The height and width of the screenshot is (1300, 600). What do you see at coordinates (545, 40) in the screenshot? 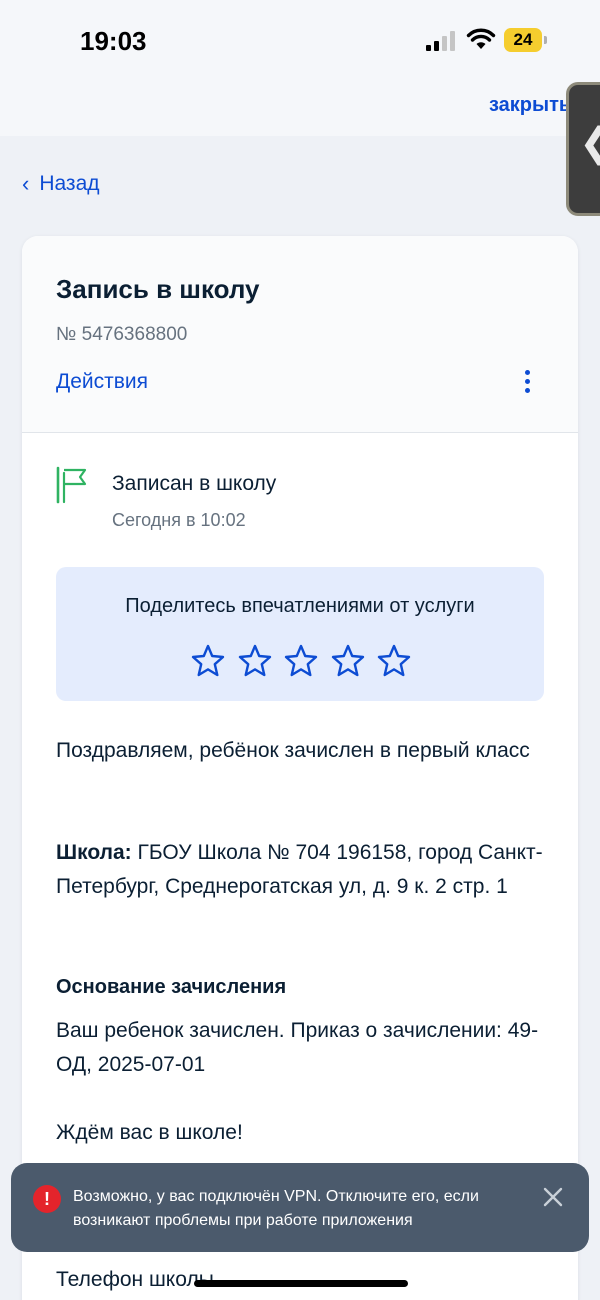
I see `battery-tip` at bounding box center [545, 40].